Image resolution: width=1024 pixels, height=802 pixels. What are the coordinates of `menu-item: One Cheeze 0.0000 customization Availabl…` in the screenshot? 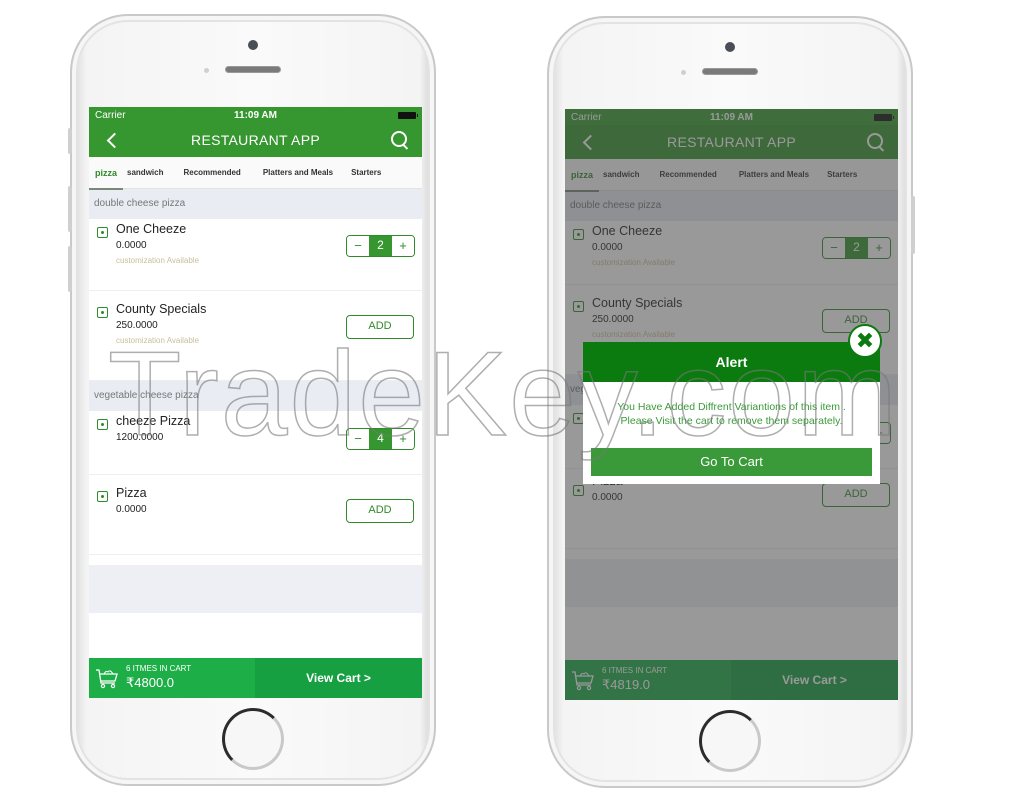 It's located at (255, 255).